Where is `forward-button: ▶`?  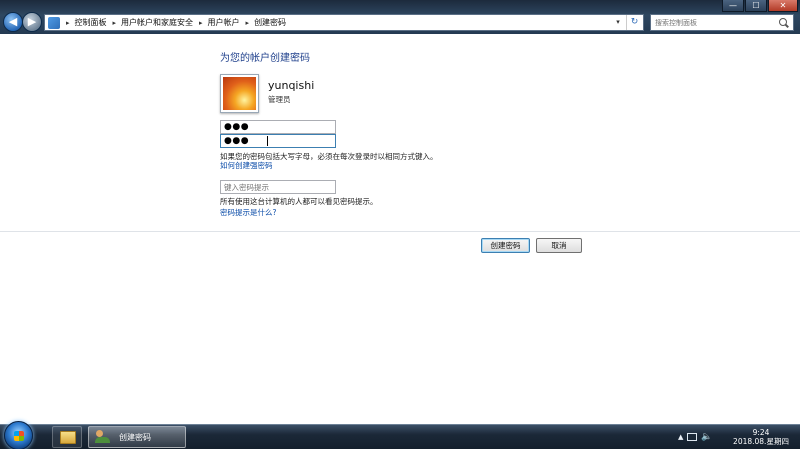 forward-button: ▶ is located at coordinates (32, 22).